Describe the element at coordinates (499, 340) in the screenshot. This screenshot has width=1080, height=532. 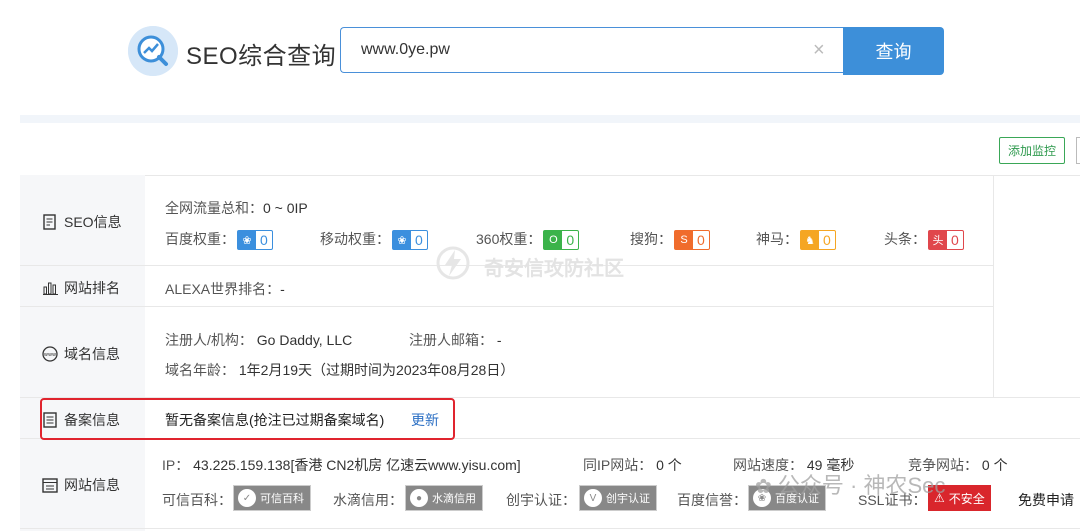
I see `email-value: -` at that location.